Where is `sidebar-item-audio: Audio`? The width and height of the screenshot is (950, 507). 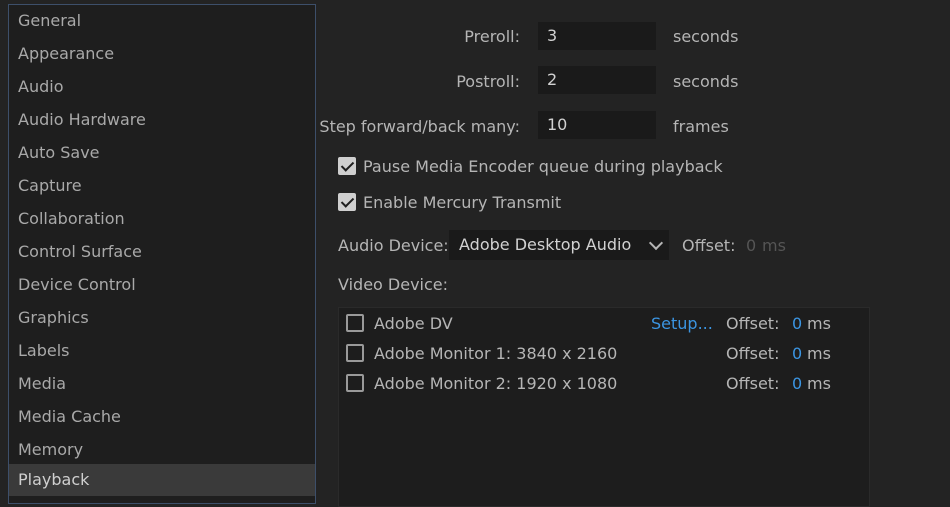 sidebar-item-audio: Audio is located at coordinates (162, 87).